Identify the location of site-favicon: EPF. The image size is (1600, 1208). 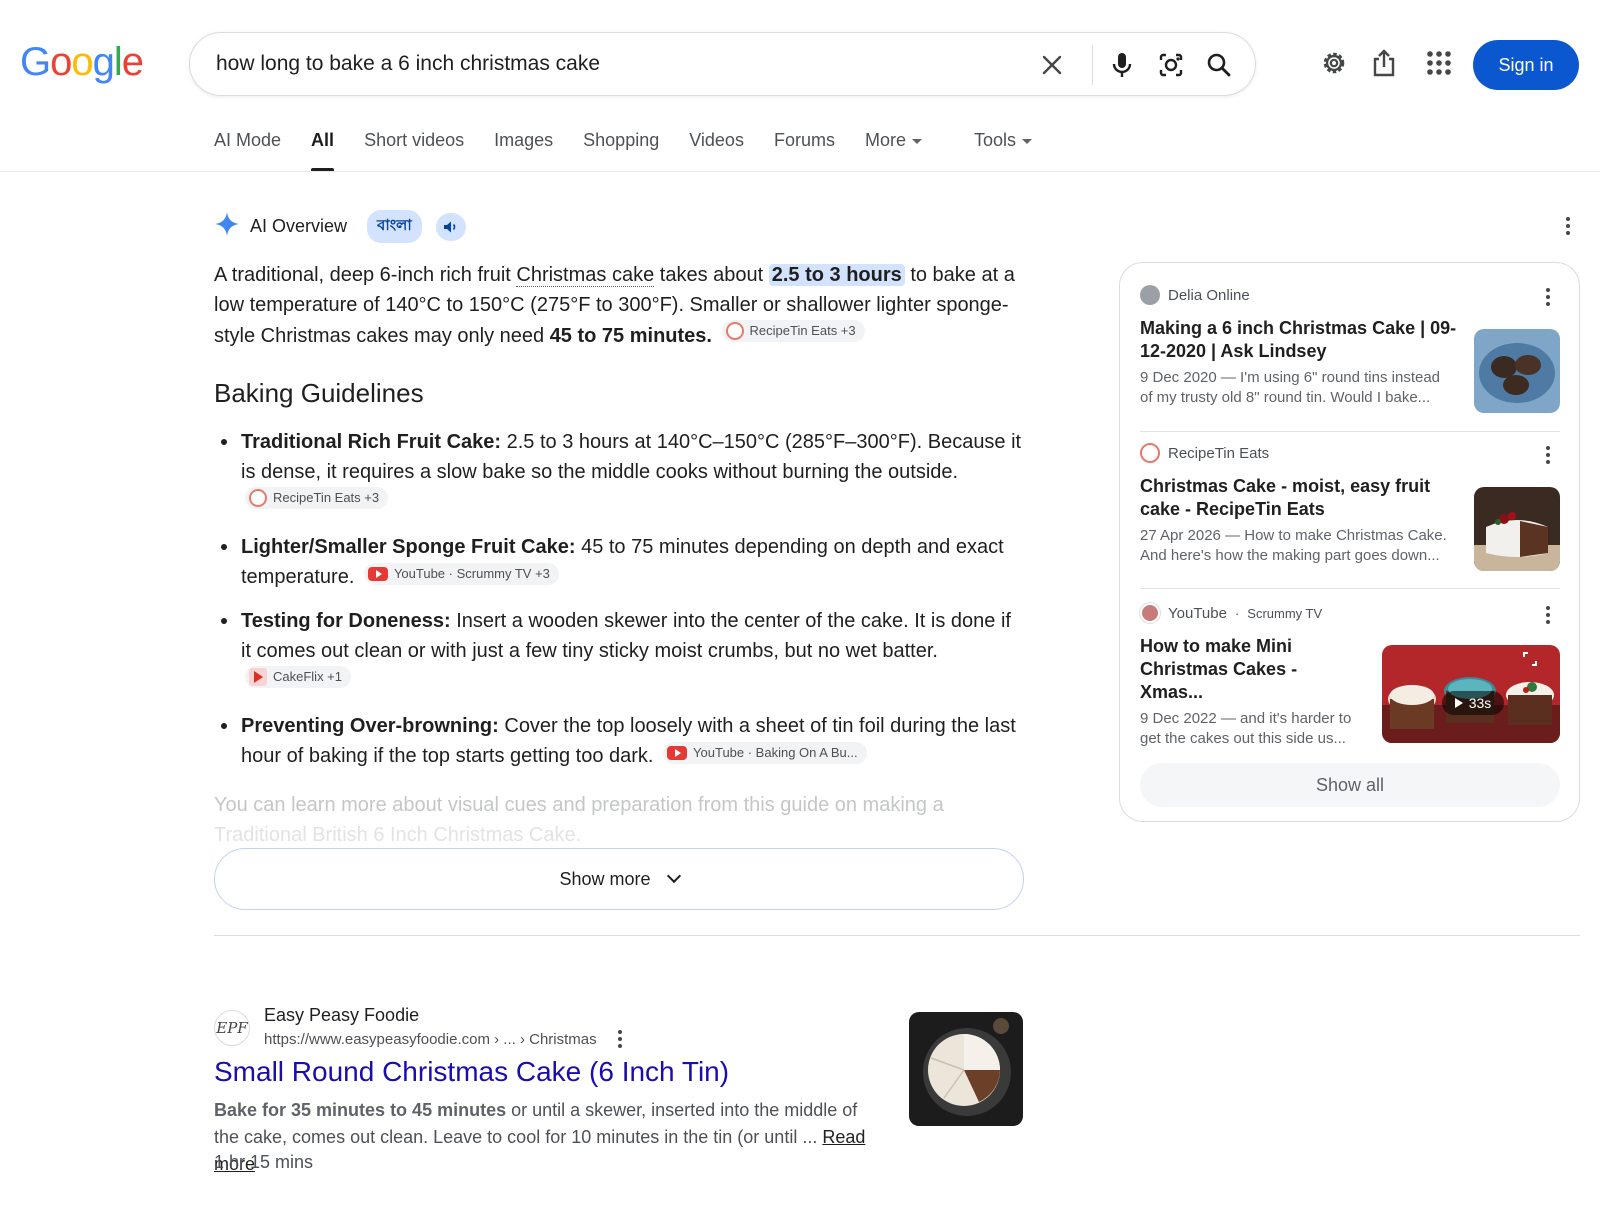
(232, 1028).